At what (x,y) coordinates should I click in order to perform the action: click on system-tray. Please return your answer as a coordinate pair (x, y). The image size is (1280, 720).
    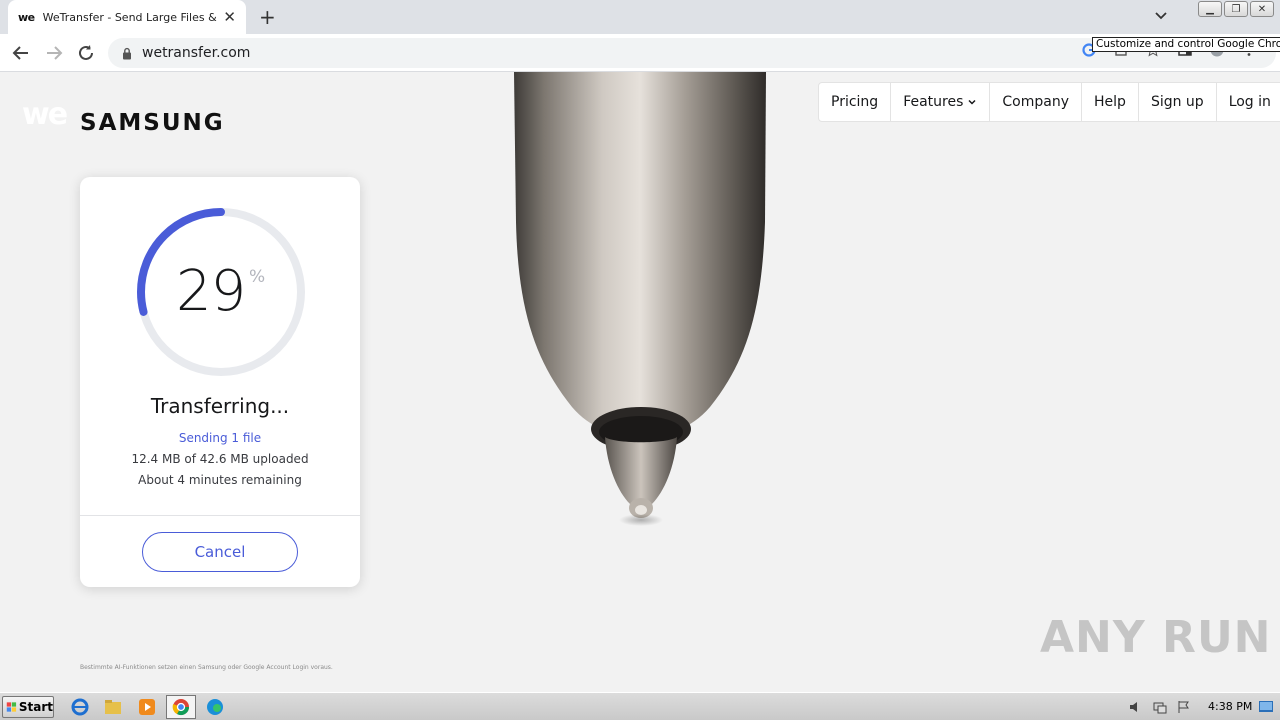
    Looking at the image, I should click on (1200, 707).